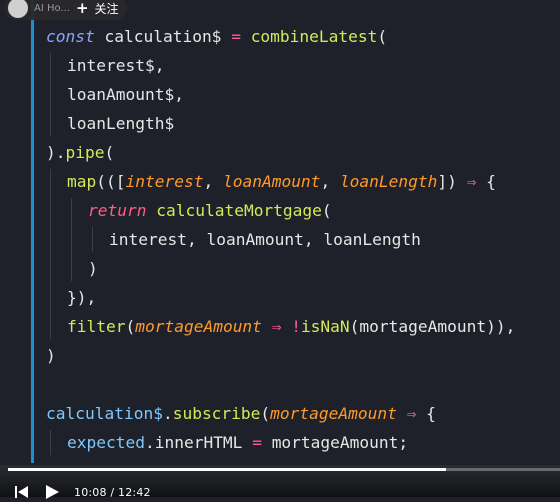 This screenshot has height=502, width=560. I want to click on code-token: interest, loanAmount, loanLength, so click(265, 239).